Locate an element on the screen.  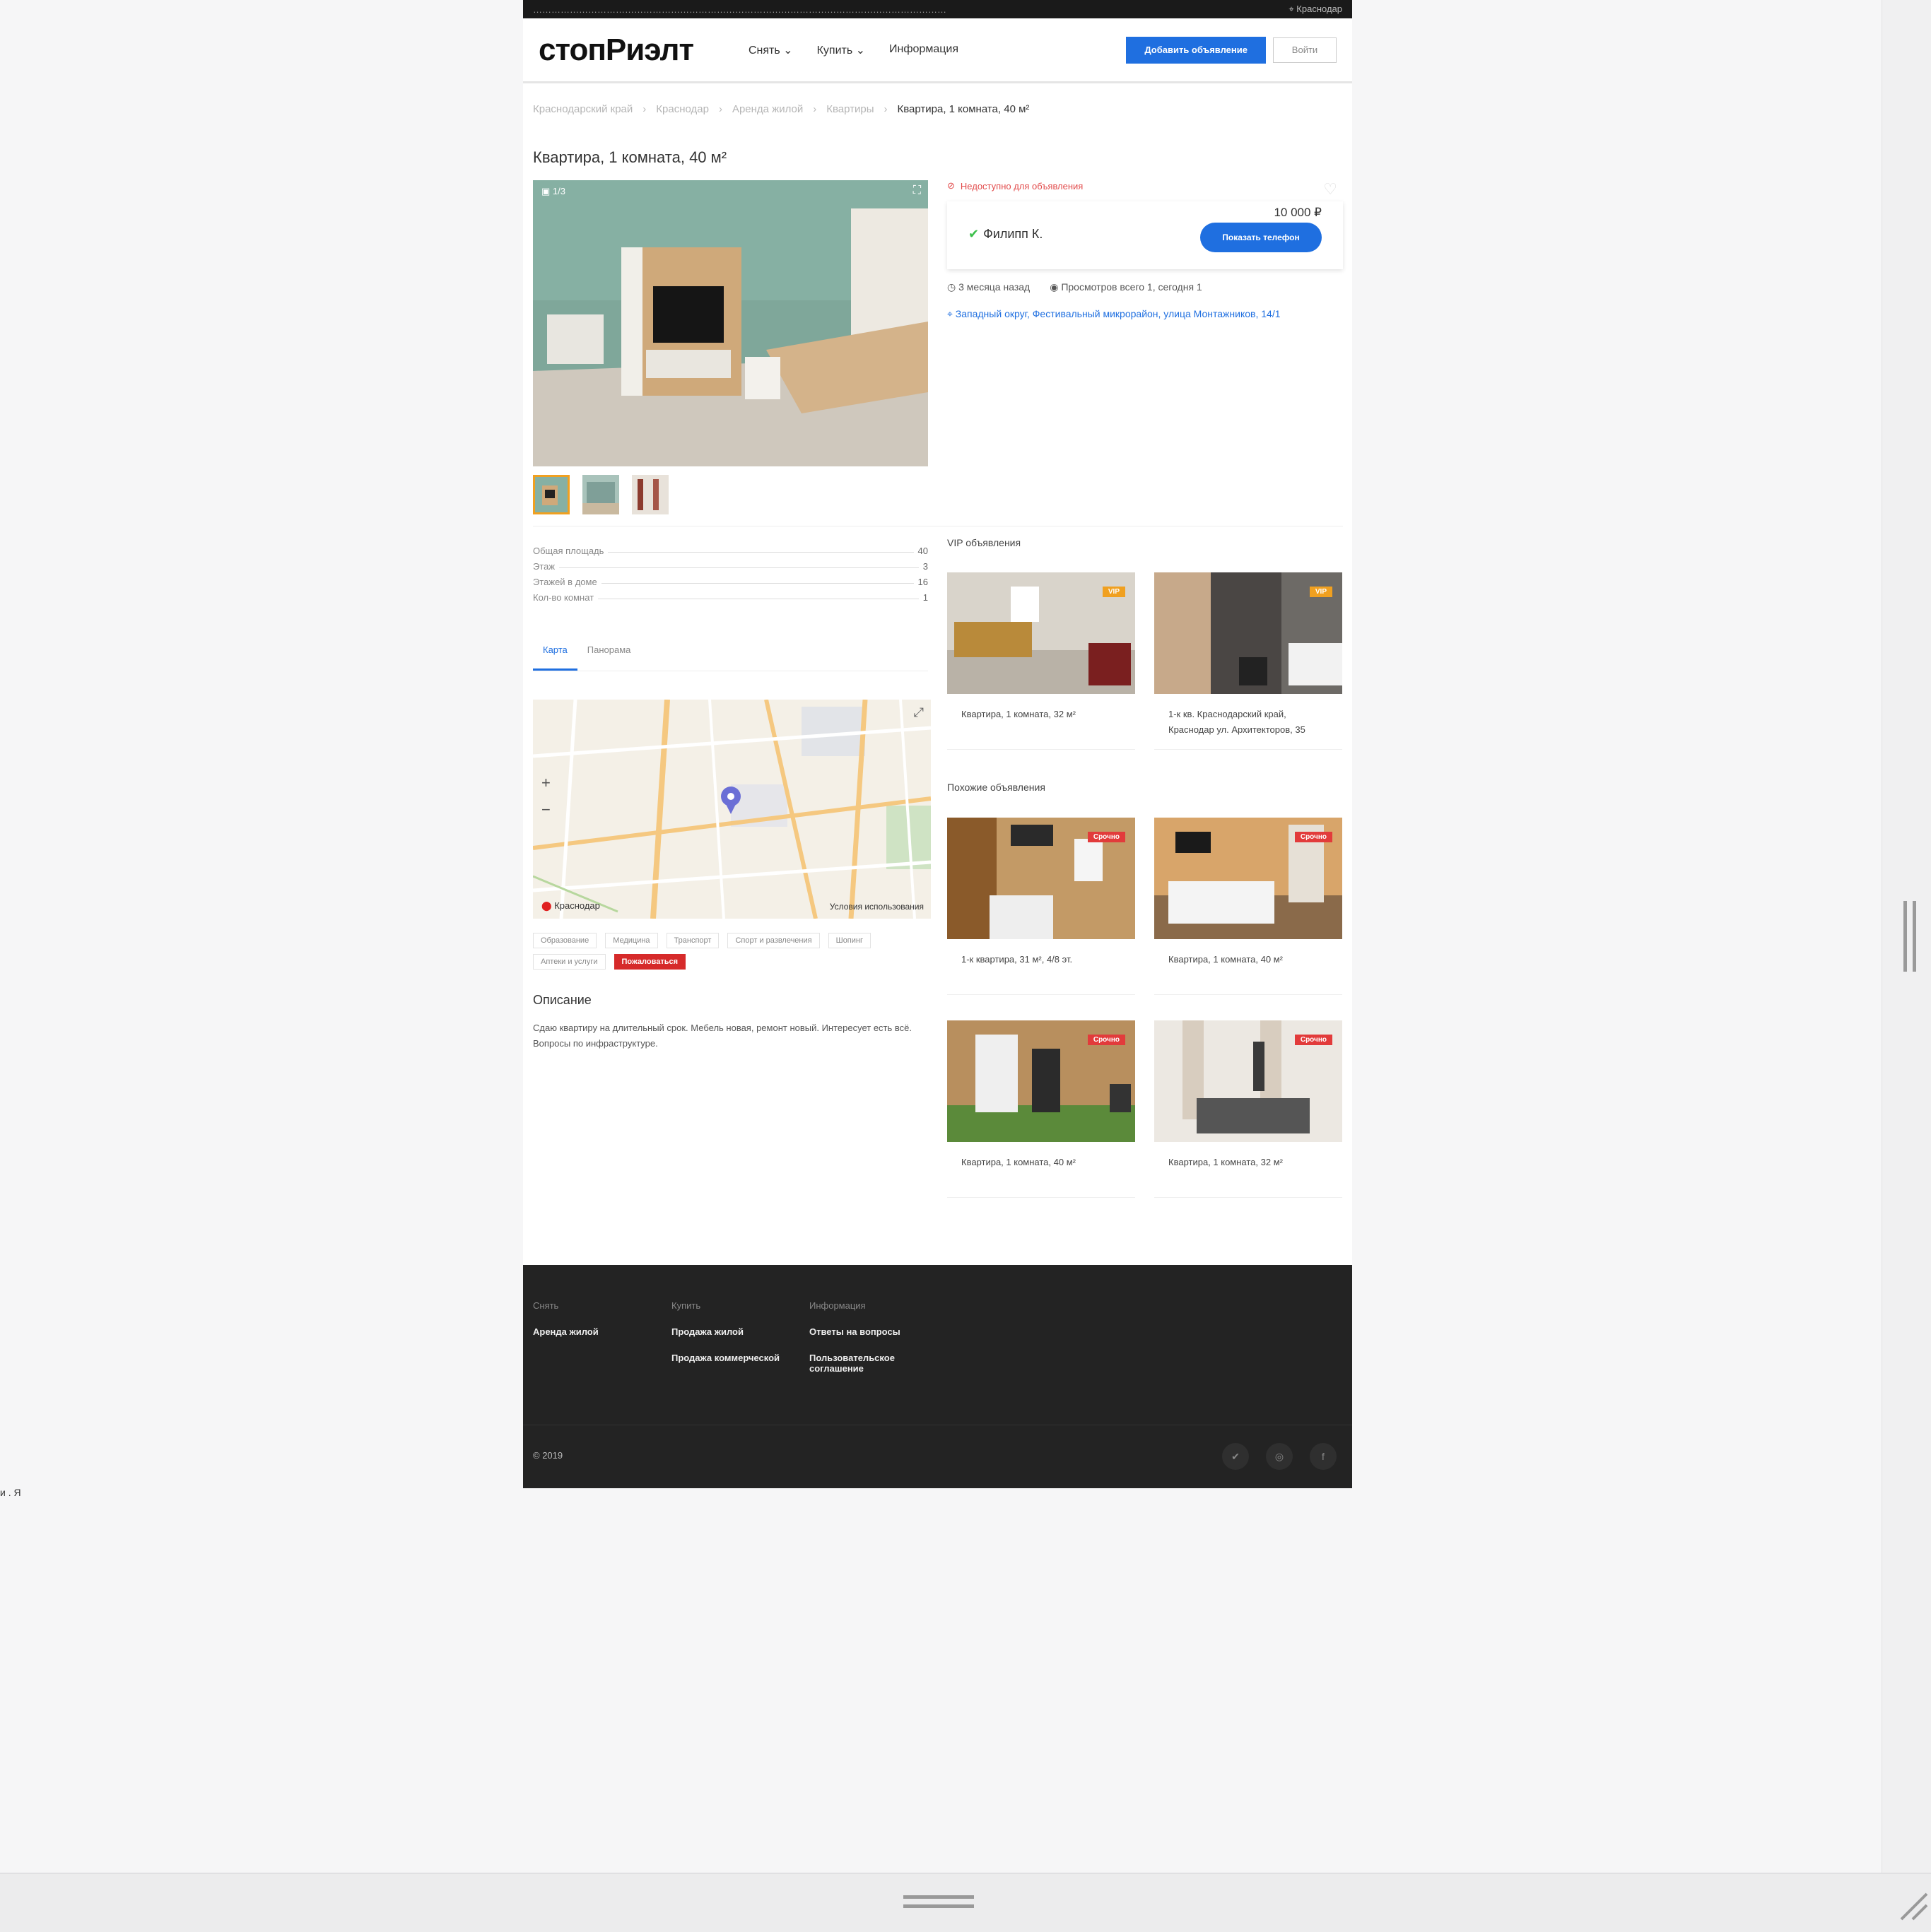
footer-link: Пользовательское соглашение is located at coordinates (862, 1364).